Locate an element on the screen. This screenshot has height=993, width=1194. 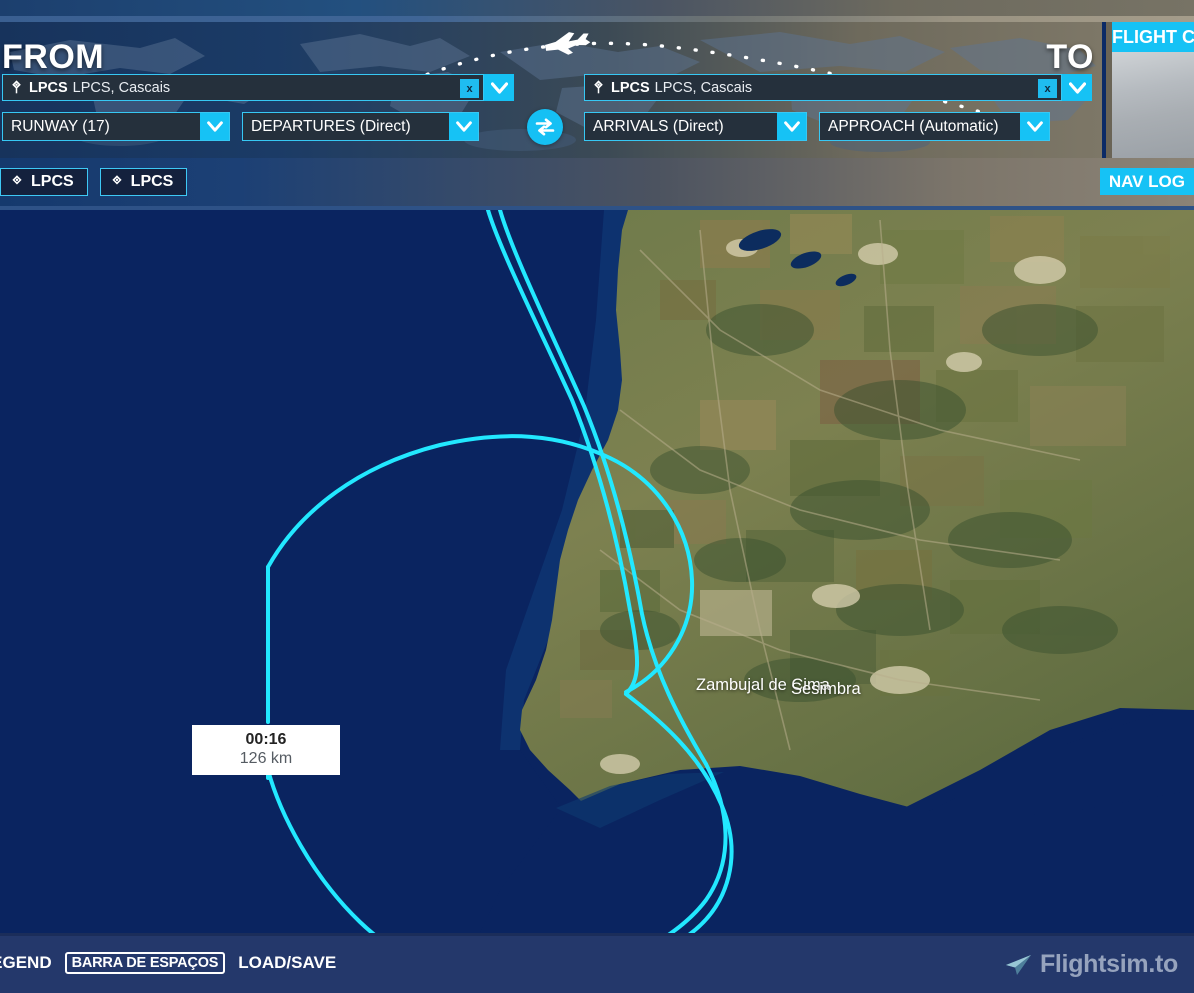
swap-from-to-button is located at coordinates (545, 127).